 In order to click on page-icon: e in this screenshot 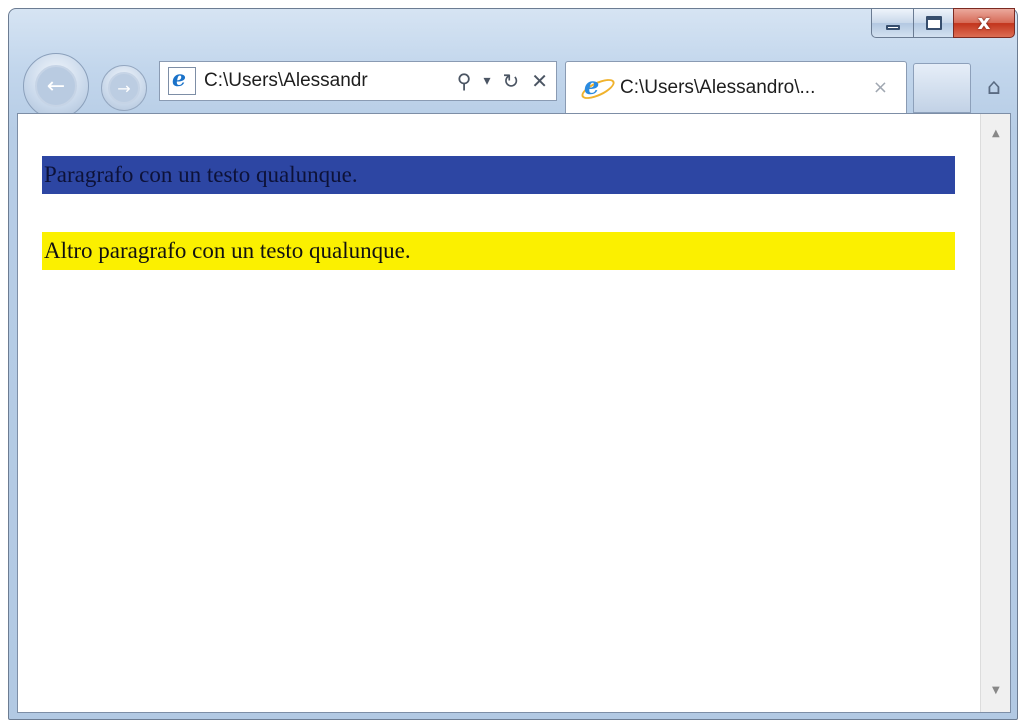, I will do `click(182, 80)`.